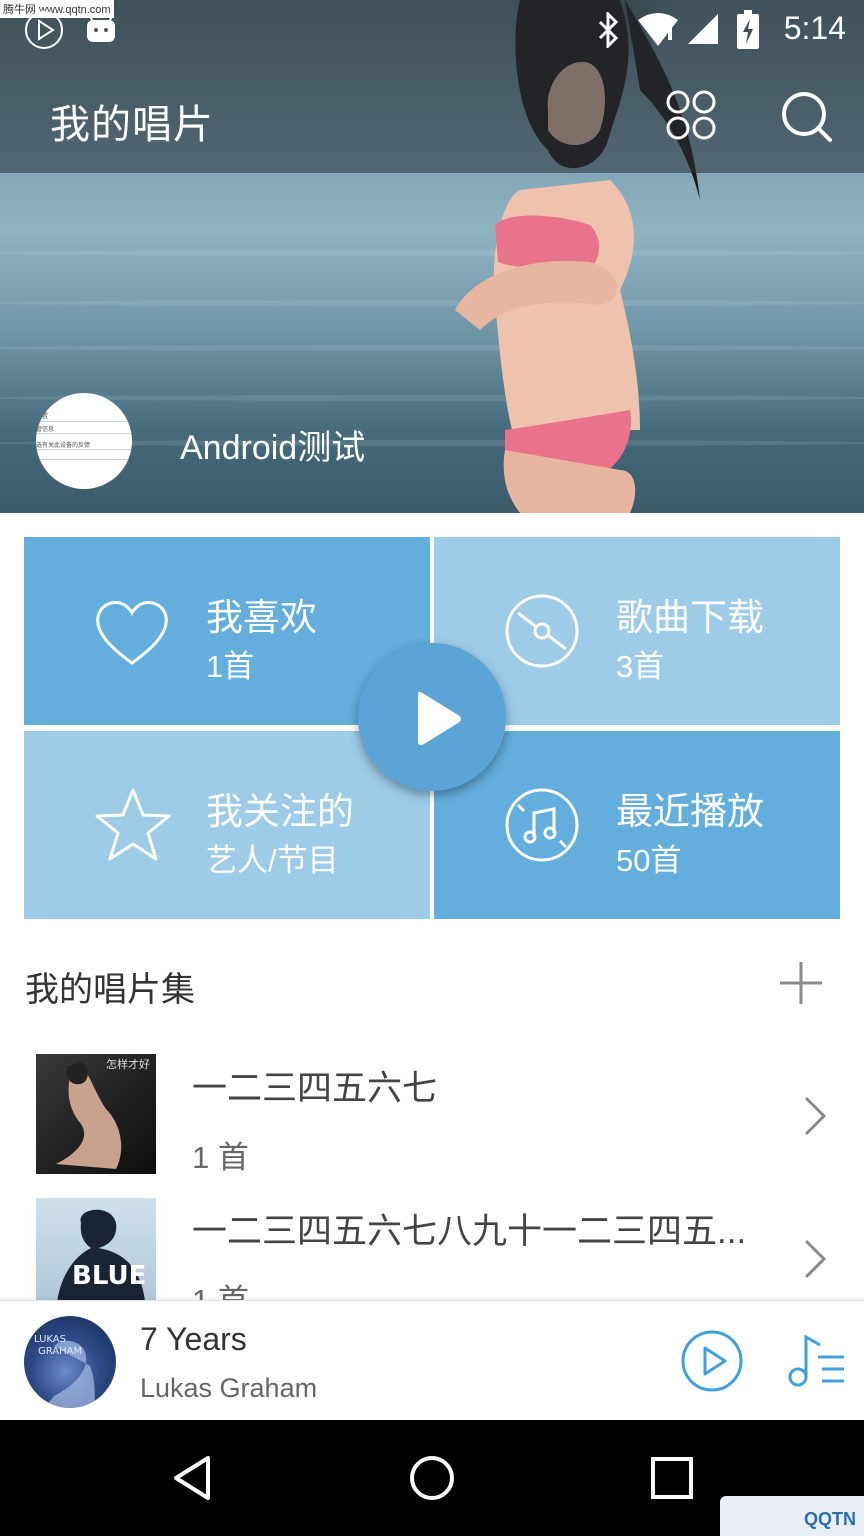 The image size is (864, 1536). What do you see at coordinates (109, 1276) in the screenshot?
I see `cover-text: BLUE` at bounding box center [109, 1276].